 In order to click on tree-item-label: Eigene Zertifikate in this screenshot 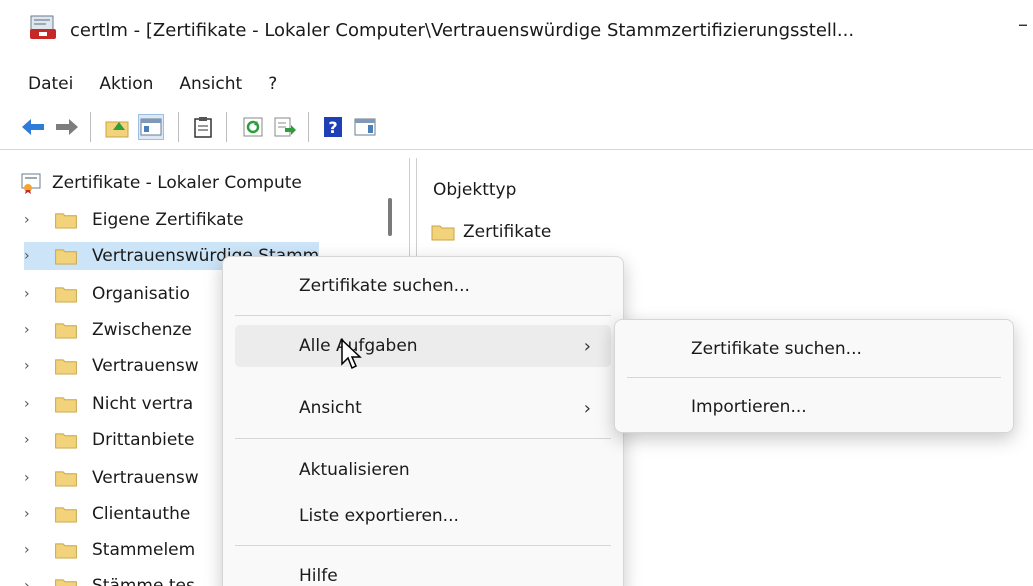, I will do `click(168, 220)`.